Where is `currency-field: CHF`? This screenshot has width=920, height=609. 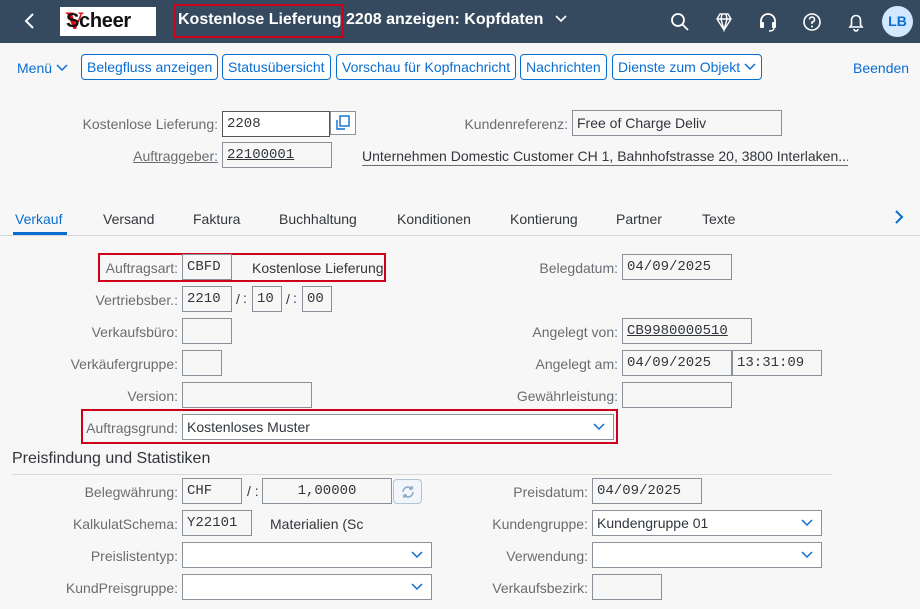
currency-field: CHF is located at coordinates (212, 491).